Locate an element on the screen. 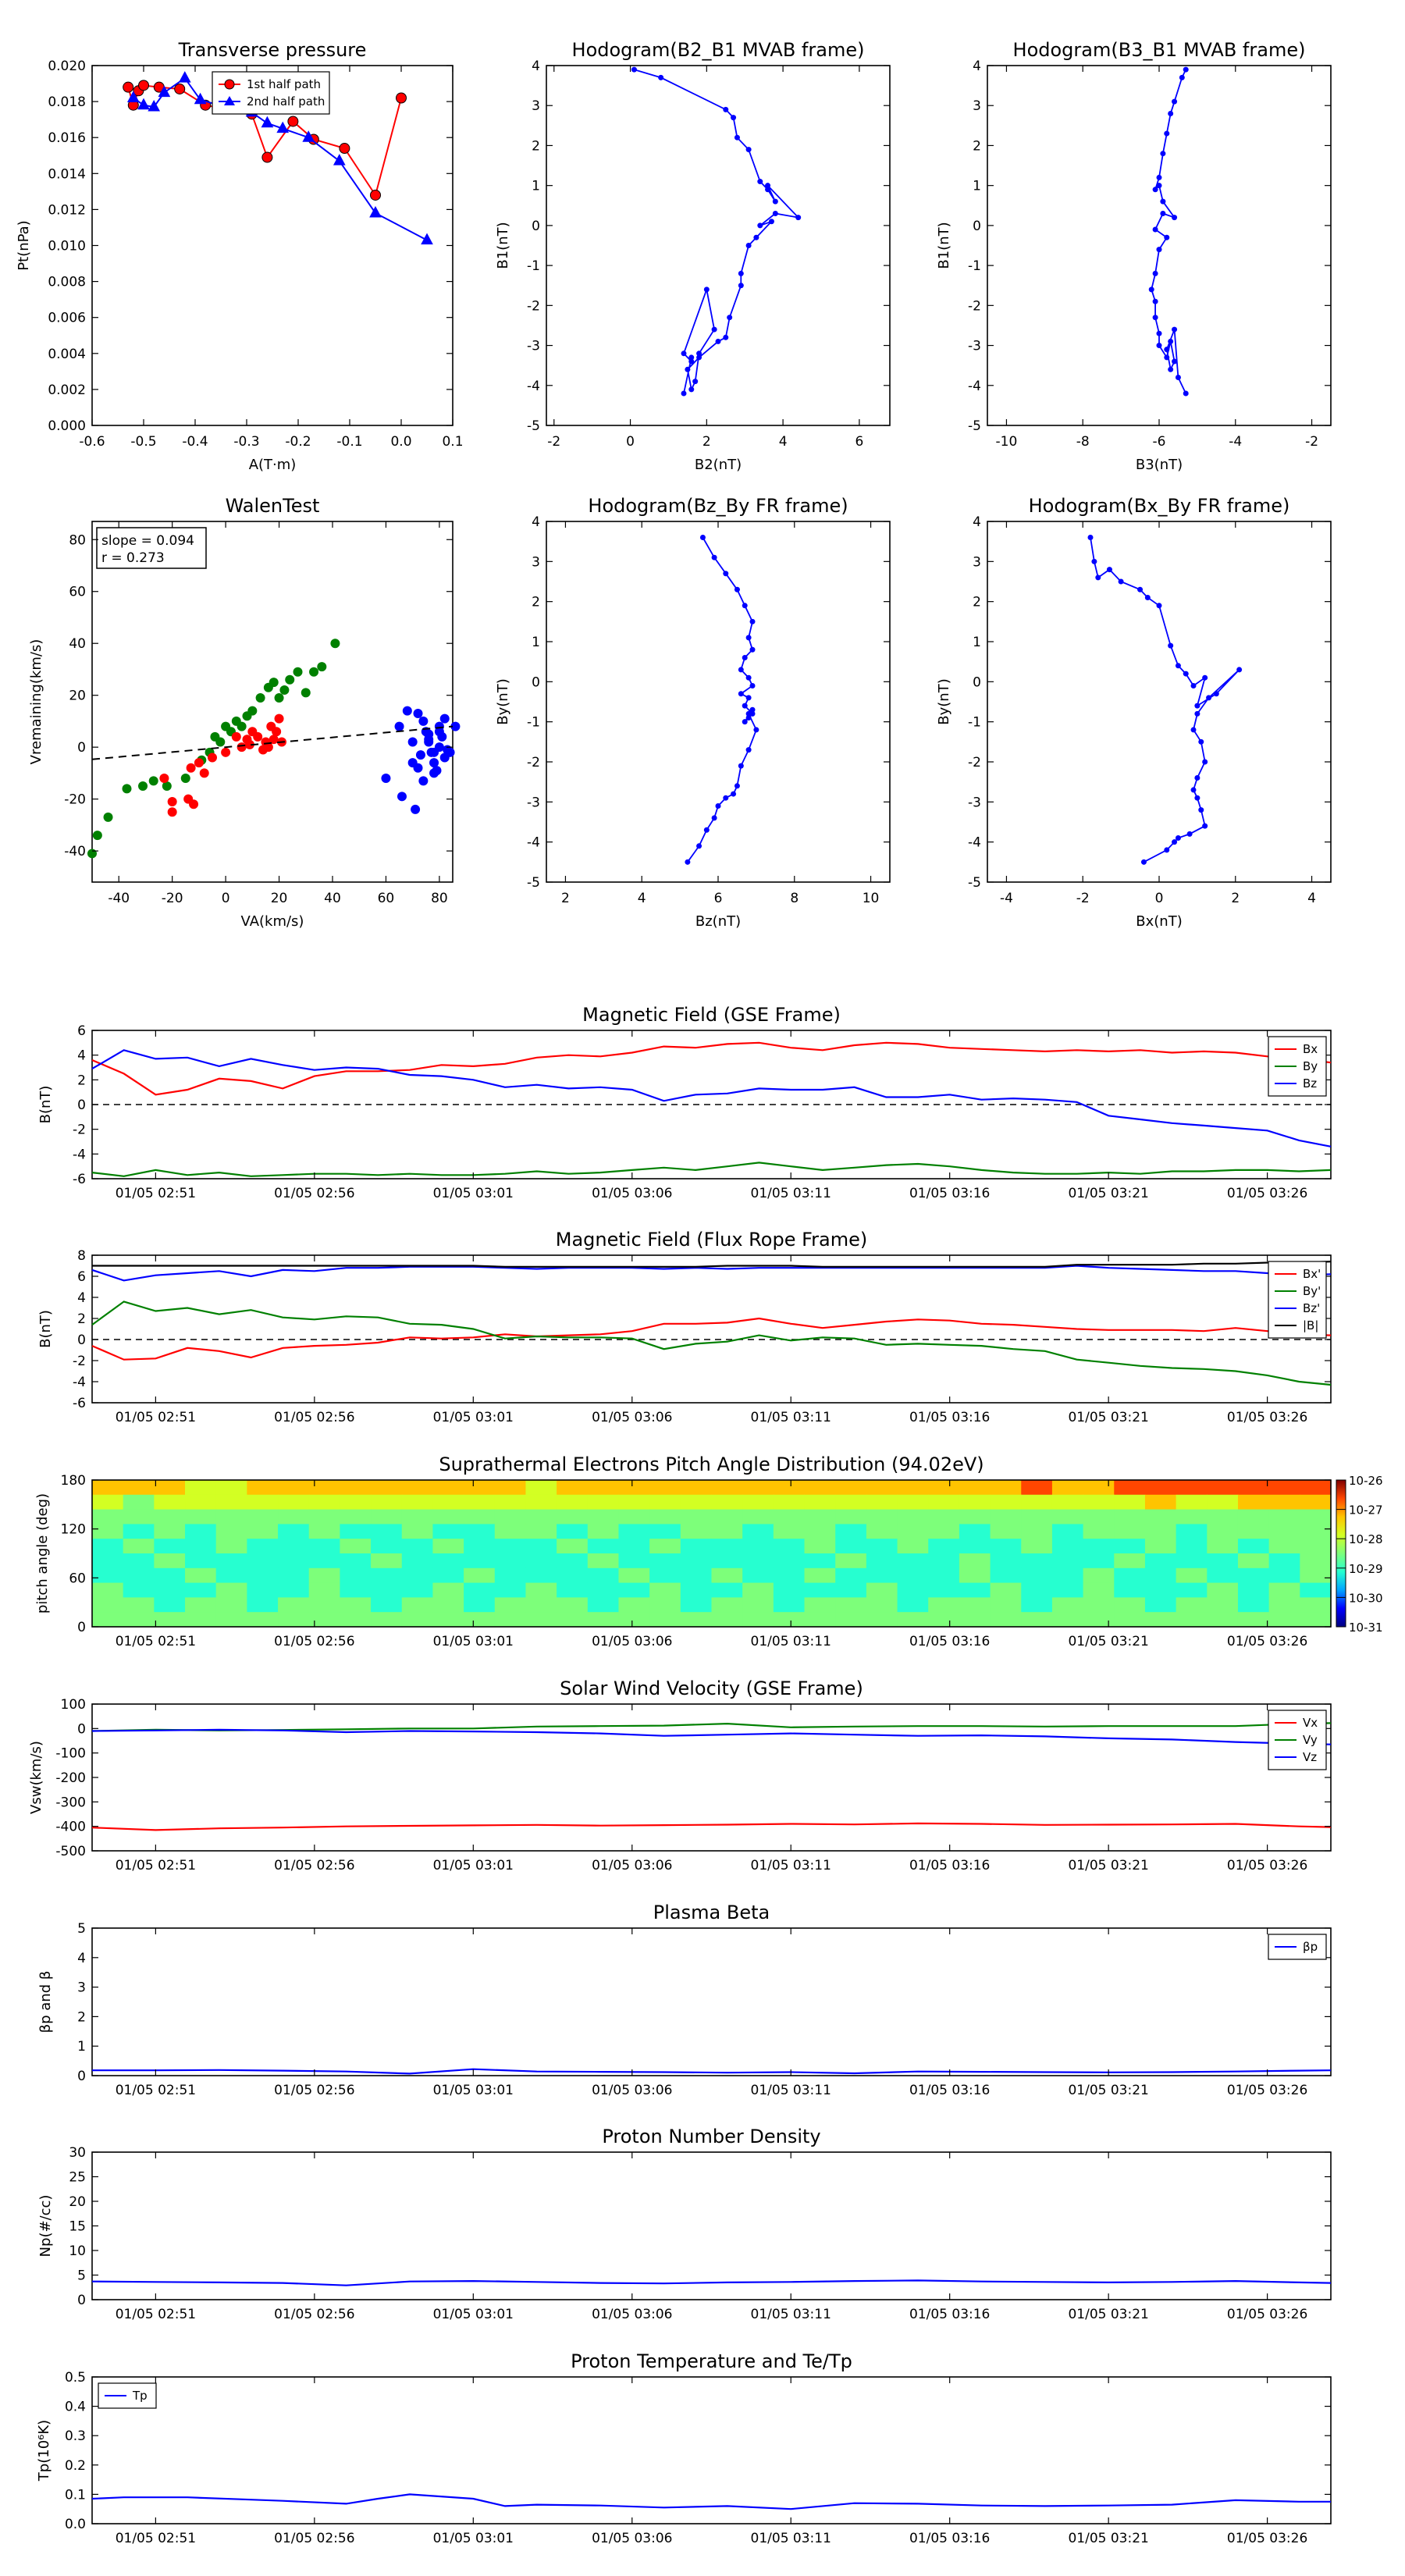 The width and height of the screenshot is (1405, 2576). chart-title: Hodogram(Bx_By FR frame) is located at coordinates (1159, 506).